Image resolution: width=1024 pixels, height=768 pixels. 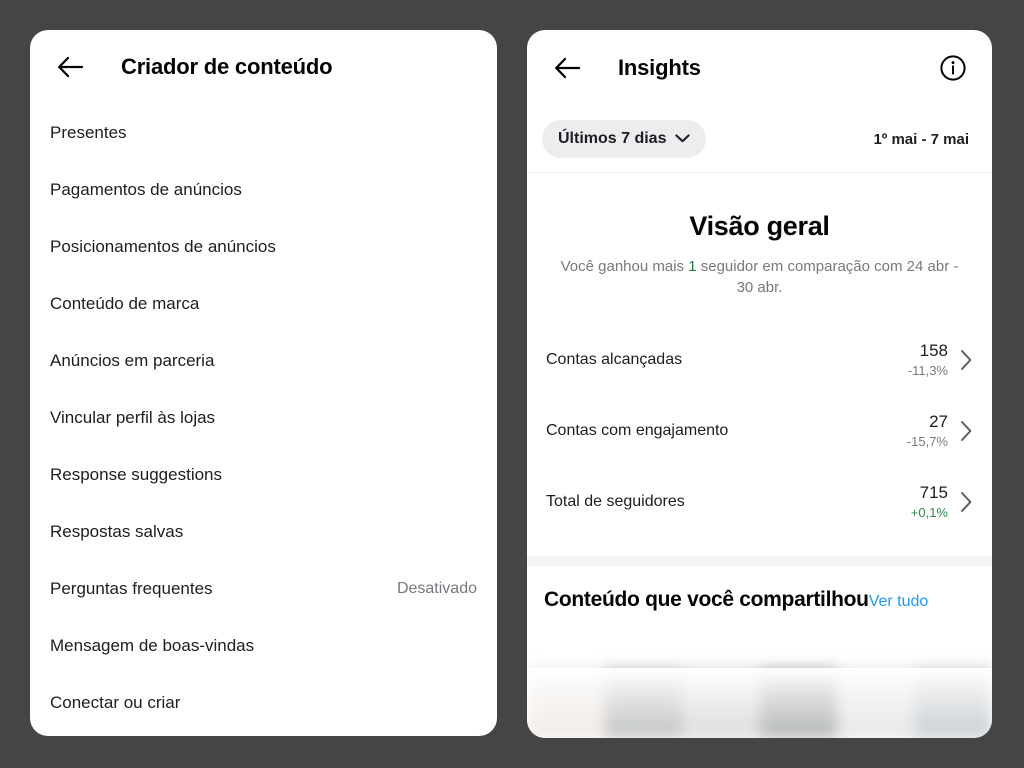 I want to click on section-separator, so click(x=759, y=560).